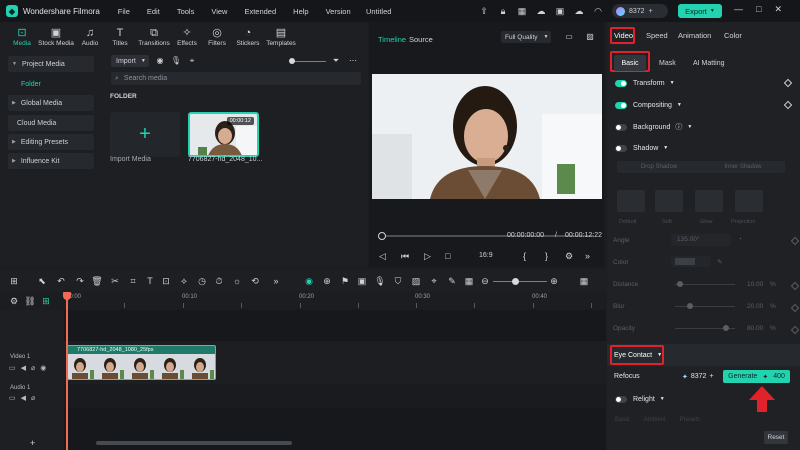 Image resolution: width=800 pixels, height=450 pixels. What do you see at coordinates (43, 368) in the screenshot?
I see `eye-icon: ◉` at bounding box center [43, 368].